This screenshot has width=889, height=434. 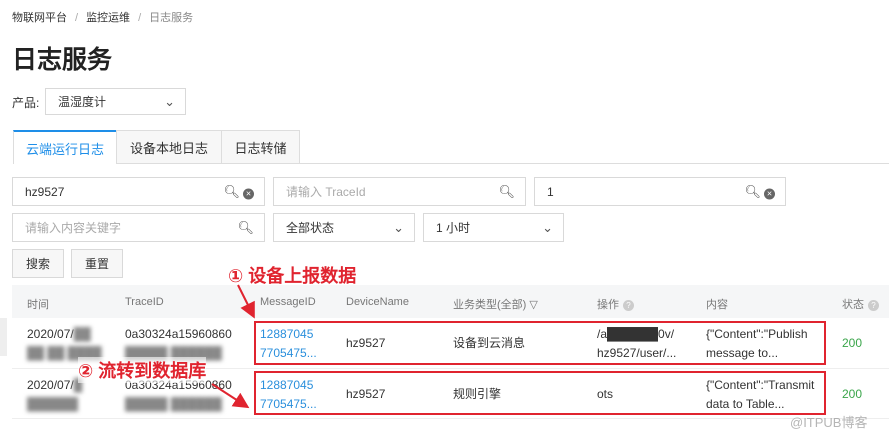 I want to click on watermark: @ITPUB博客, so click(x=829, y=422).